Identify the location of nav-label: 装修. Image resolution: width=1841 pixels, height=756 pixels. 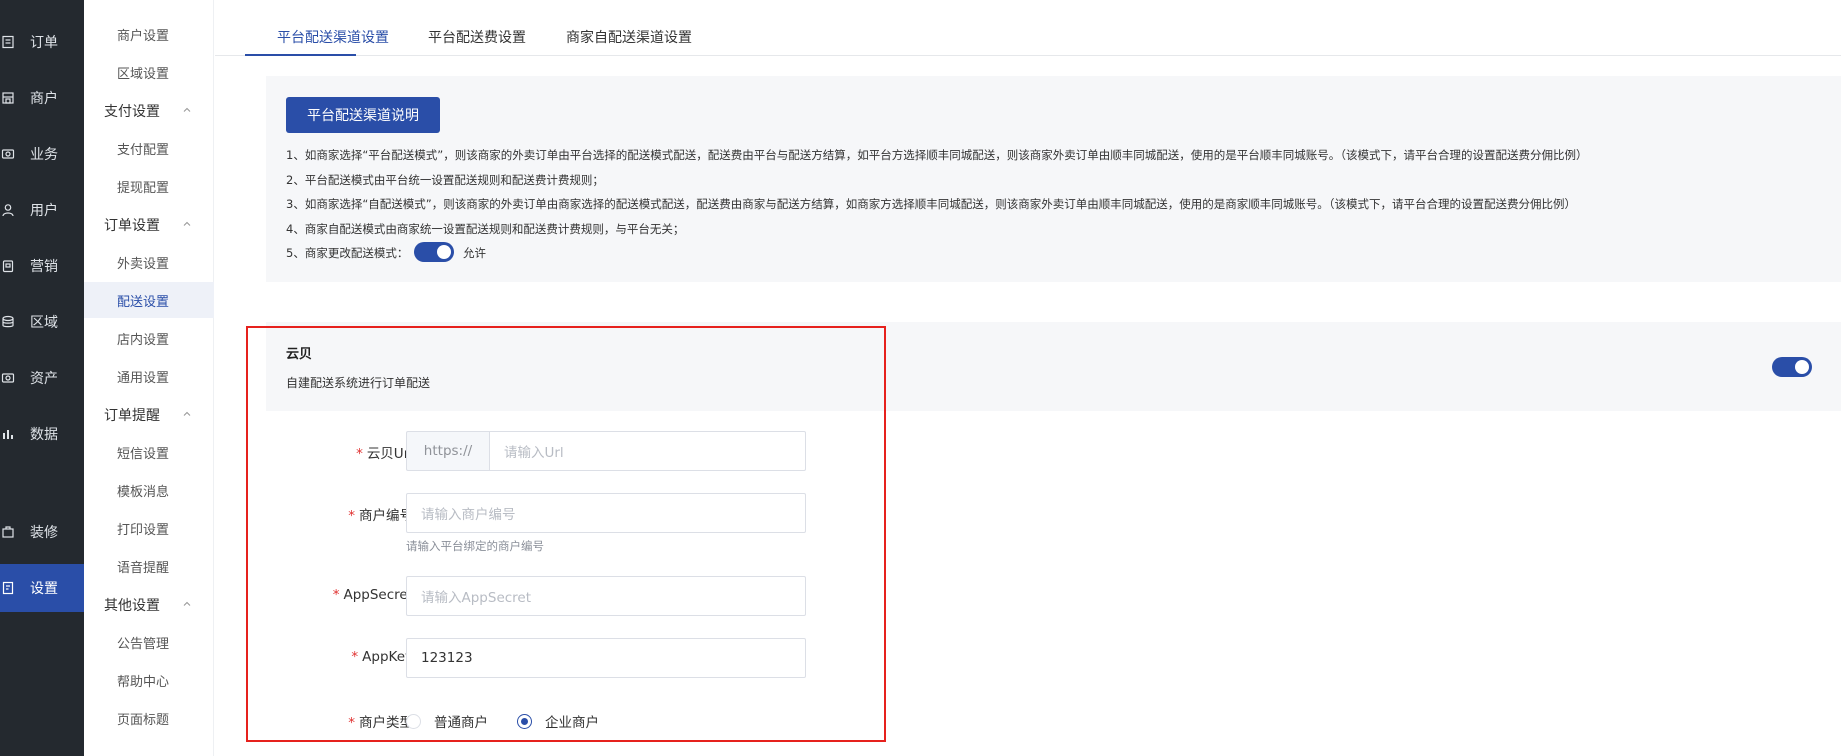
(44, 533).